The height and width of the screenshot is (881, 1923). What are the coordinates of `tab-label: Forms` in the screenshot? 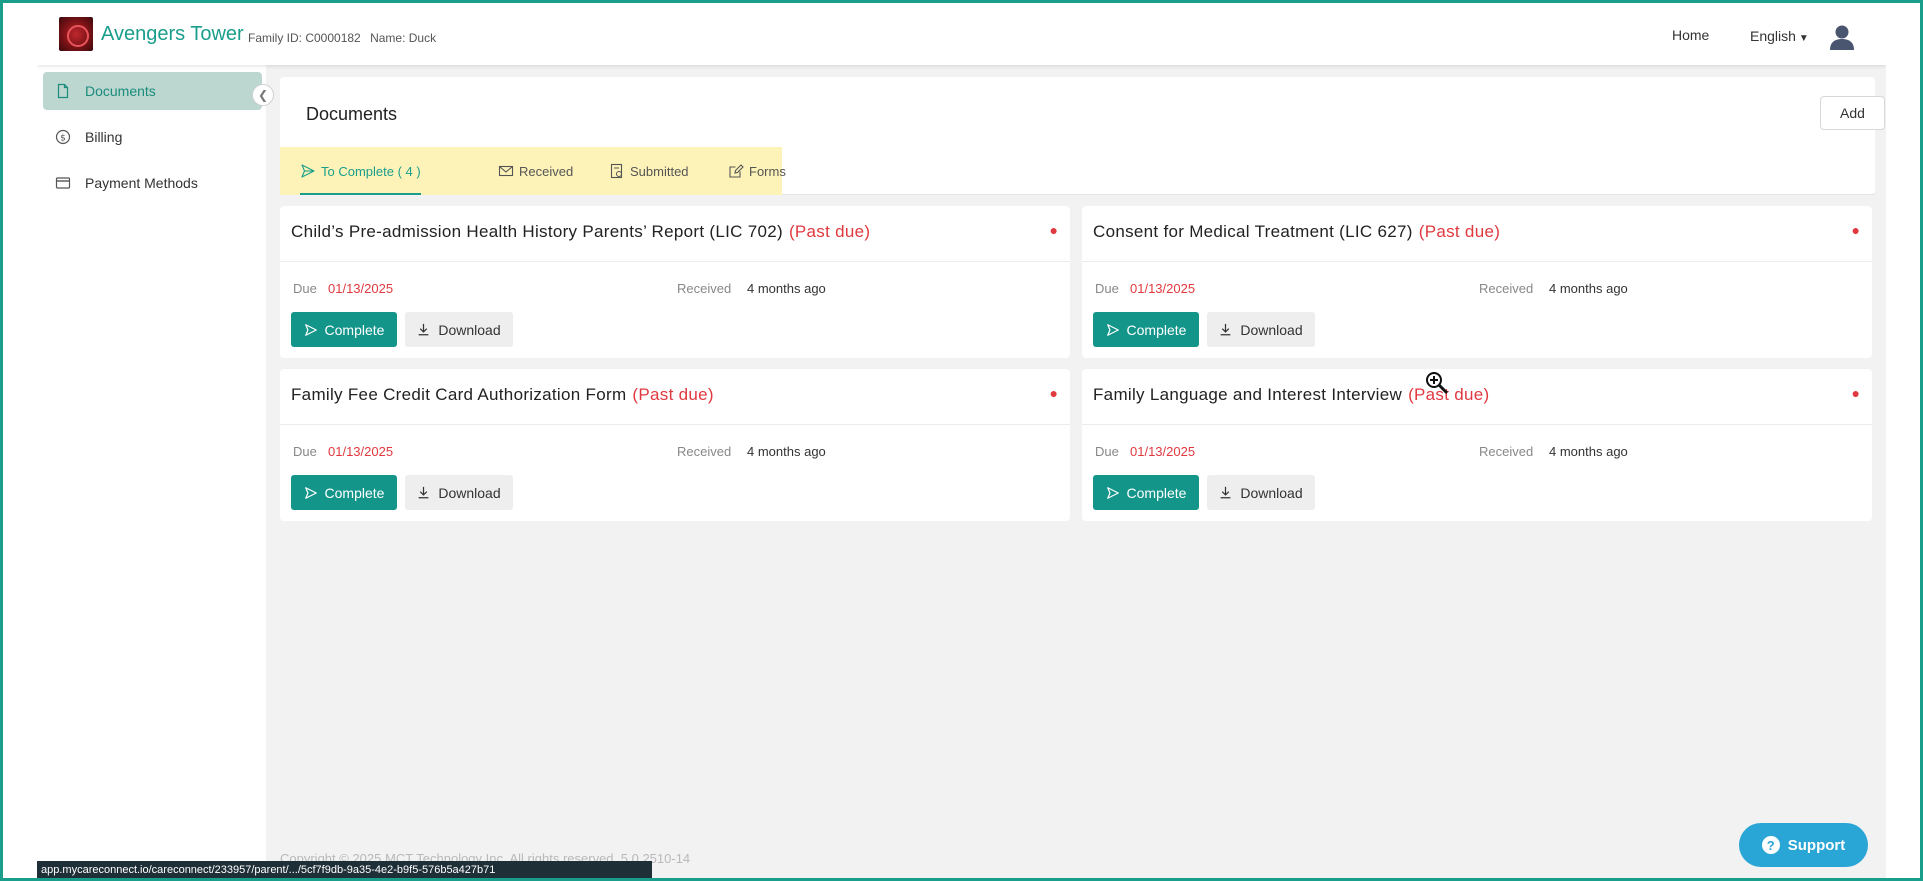 It's located at (767, 171).